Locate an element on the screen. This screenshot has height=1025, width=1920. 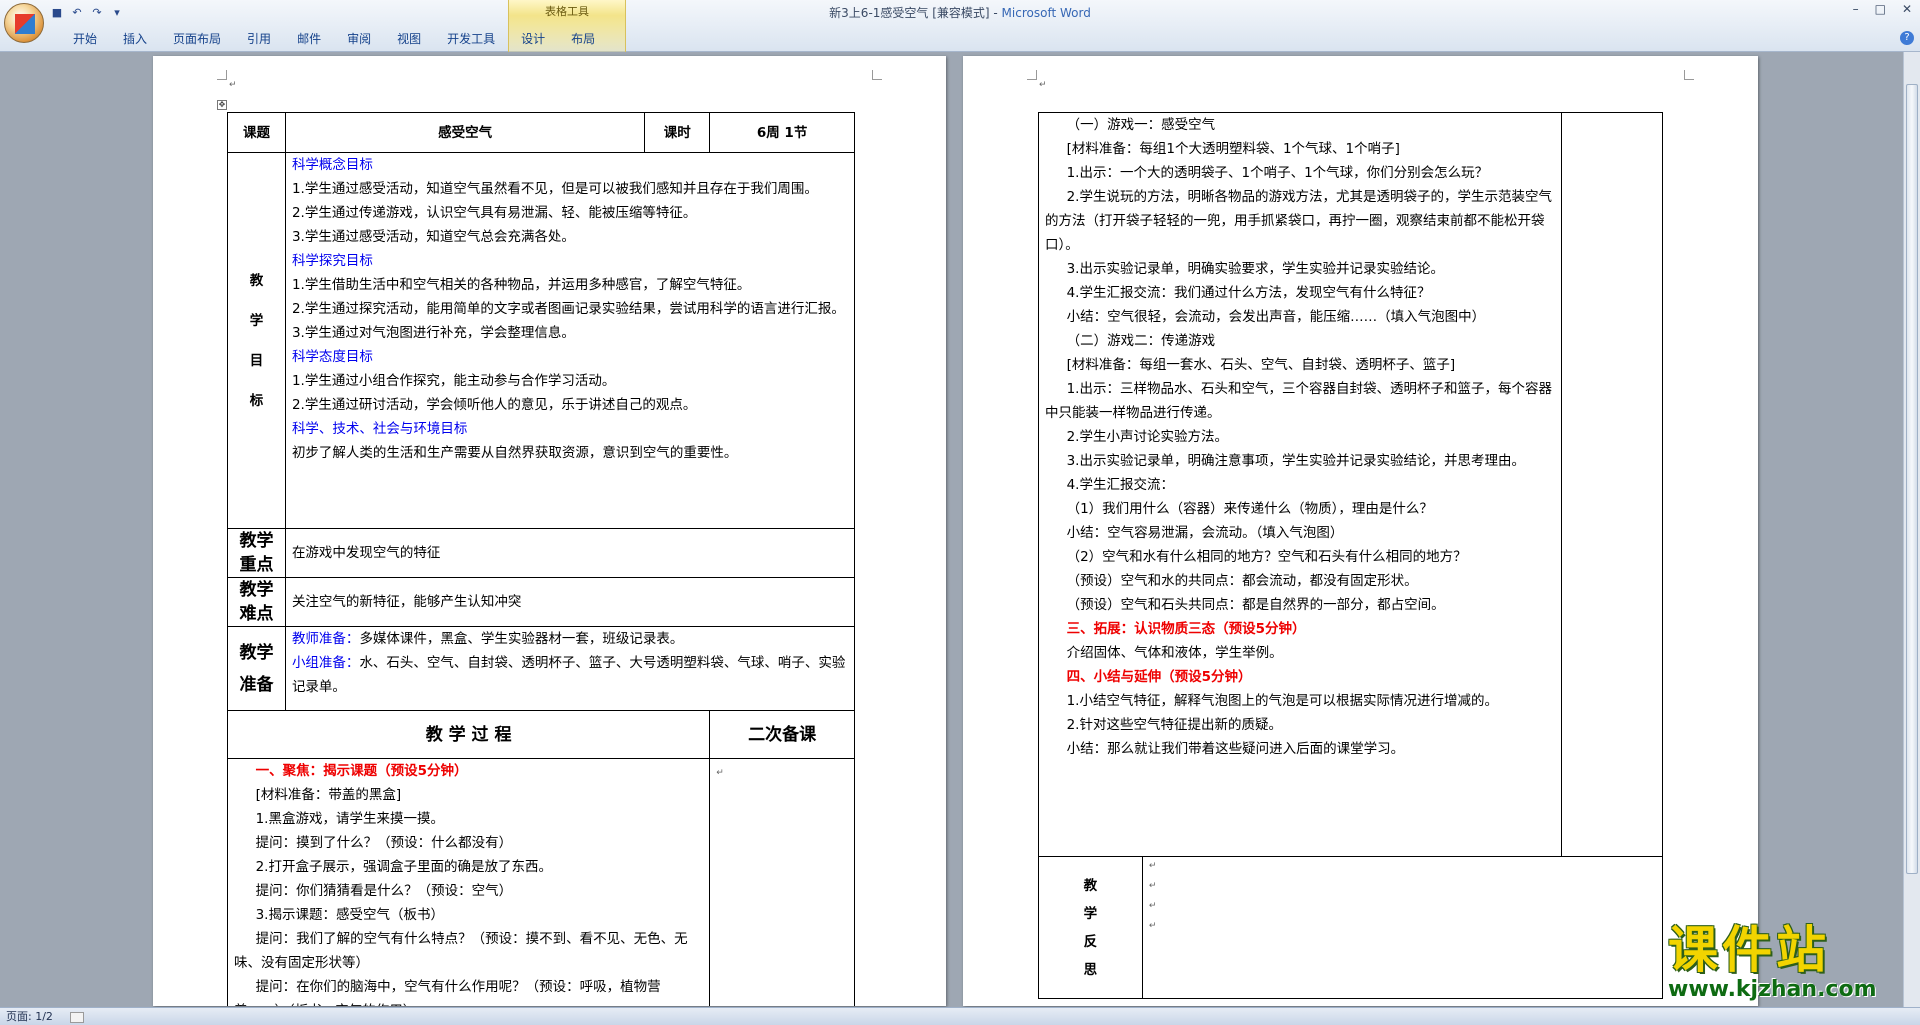
paragraph: 3.学生通过对气泡图进行补充，学会整理信息。 is located at coordinates (433, 333).